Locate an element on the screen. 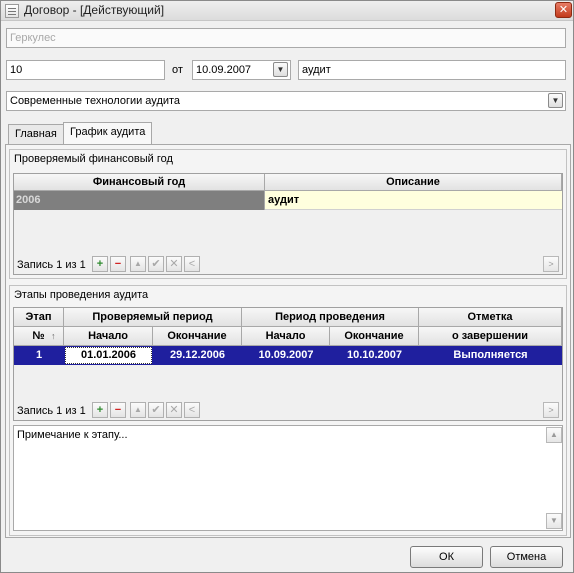 The image size is (574, 573). column-header-check-start: Начало is located at coordinates (108, 336).